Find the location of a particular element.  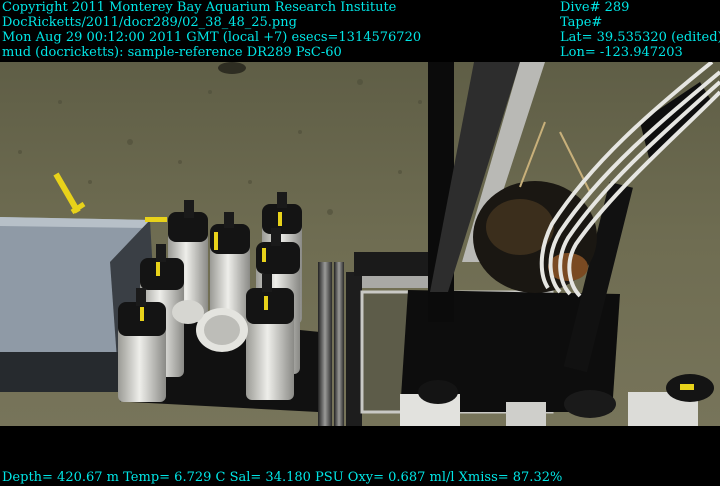

longitude: Lon= -123.947203 is located at coordinates (621, 52).